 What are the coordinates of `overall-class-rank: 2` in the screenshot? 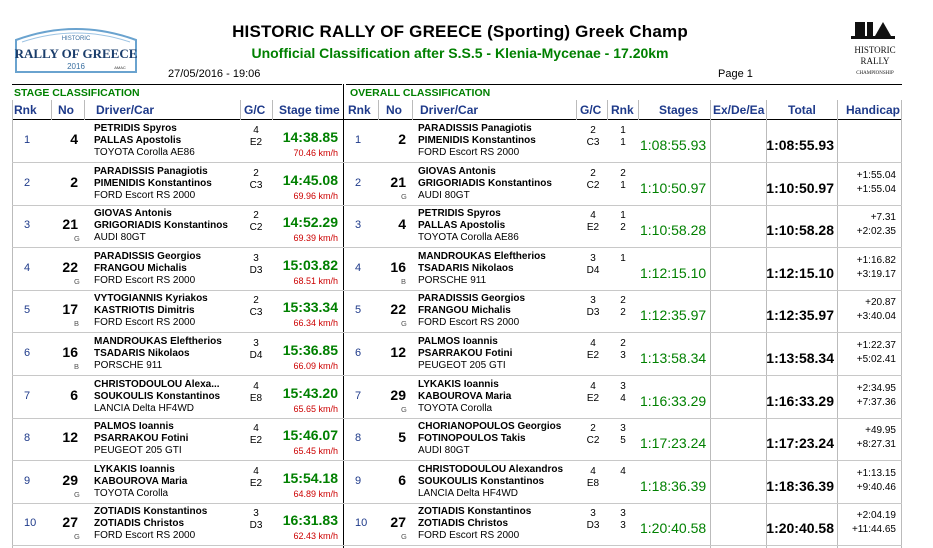 It's located at (623, 227).